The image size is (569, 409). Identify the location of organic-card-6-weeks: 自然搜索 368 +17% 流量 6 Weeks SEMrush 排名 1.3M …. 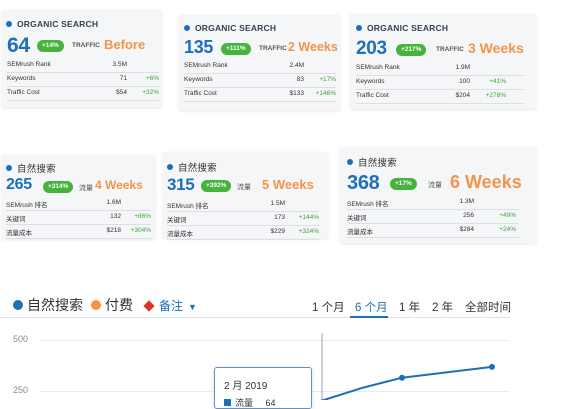
(438, 195).